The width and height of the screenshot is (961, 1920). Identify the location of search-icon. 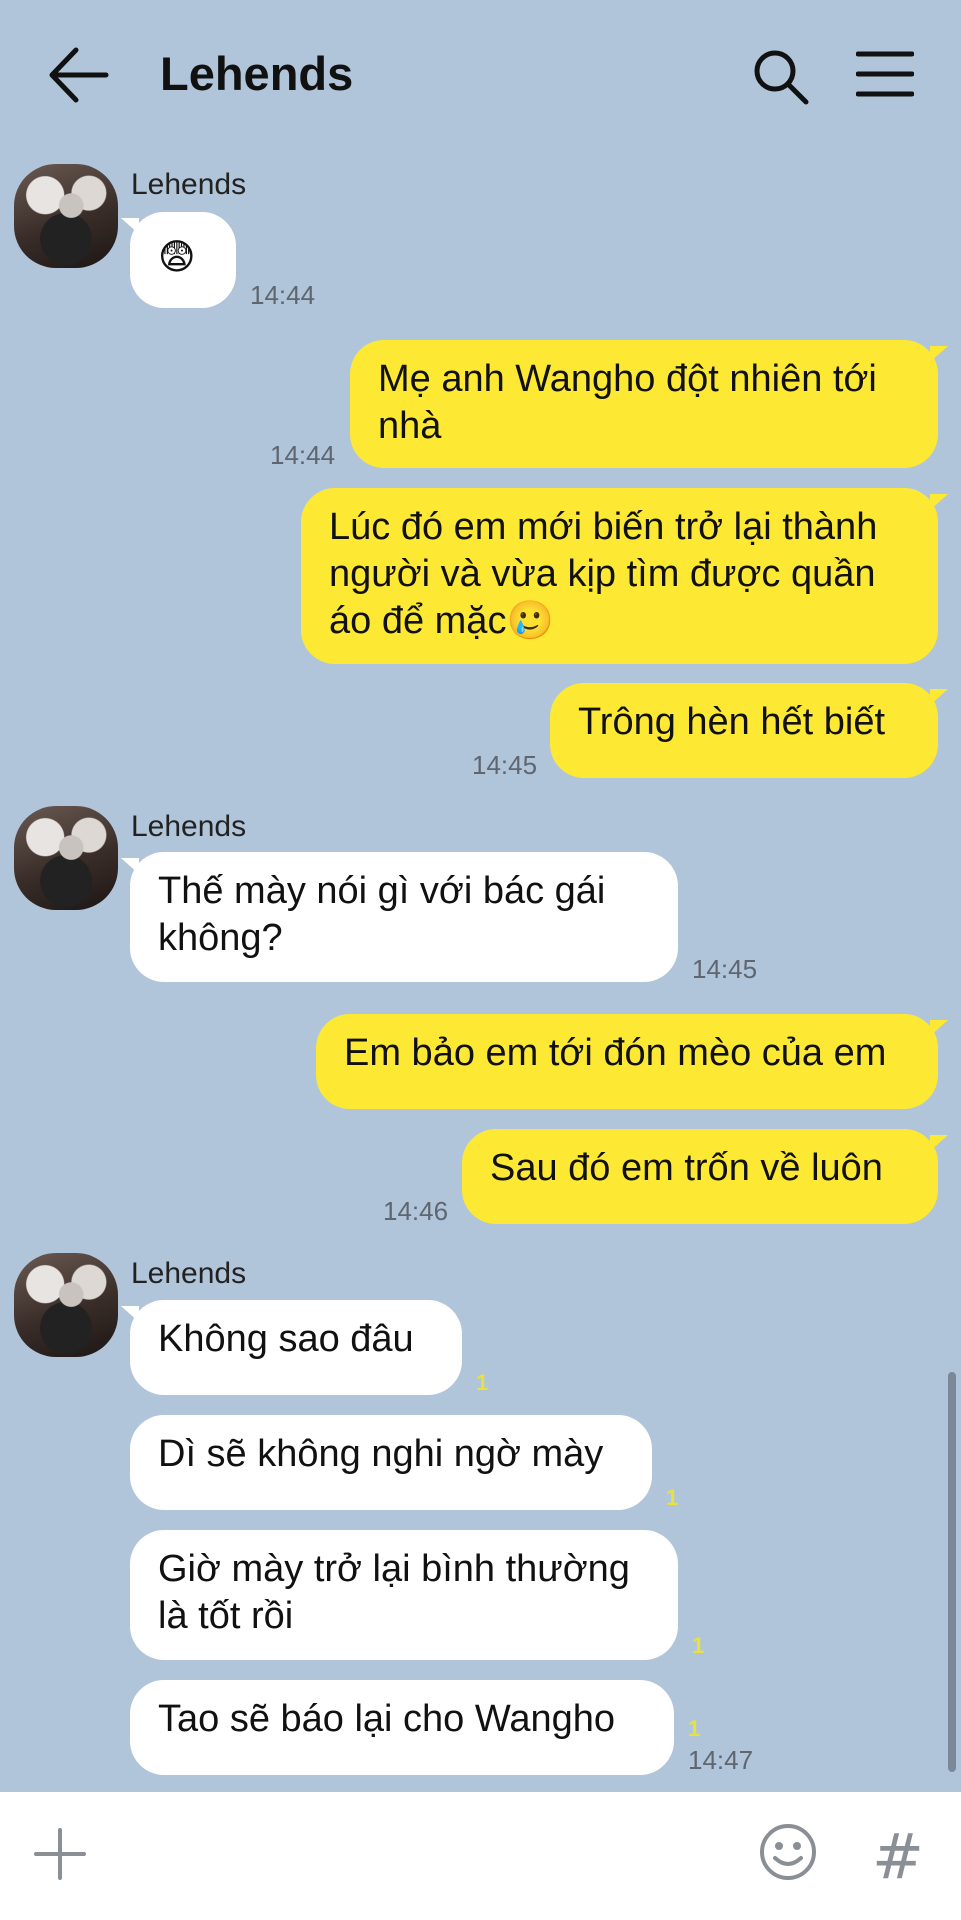
(781, 77).